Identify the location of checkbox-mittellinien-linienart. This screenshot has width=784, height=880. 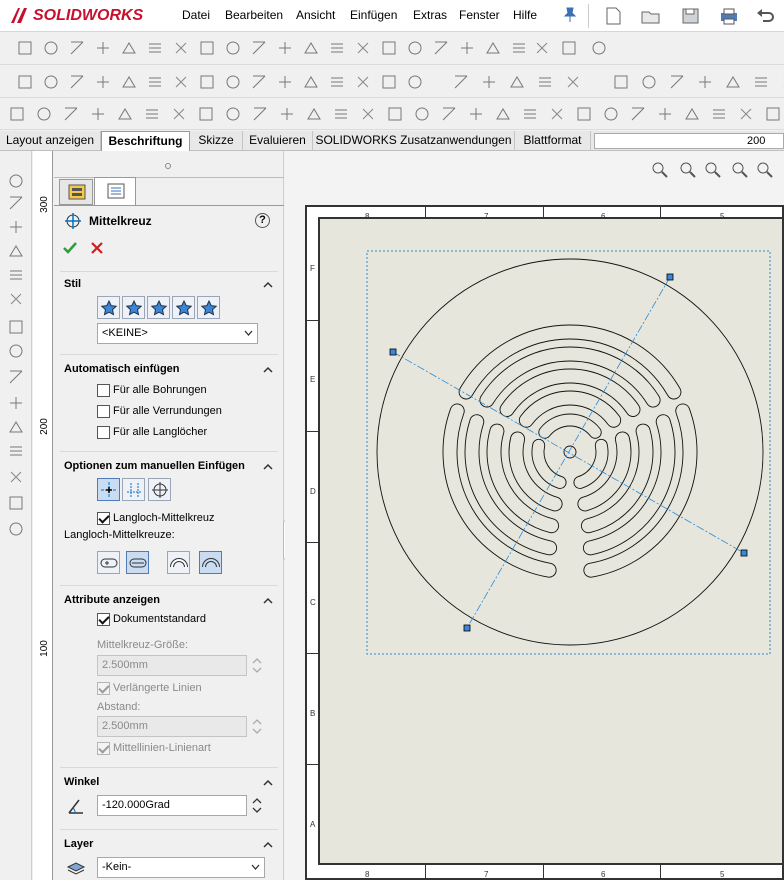
(103, 748).